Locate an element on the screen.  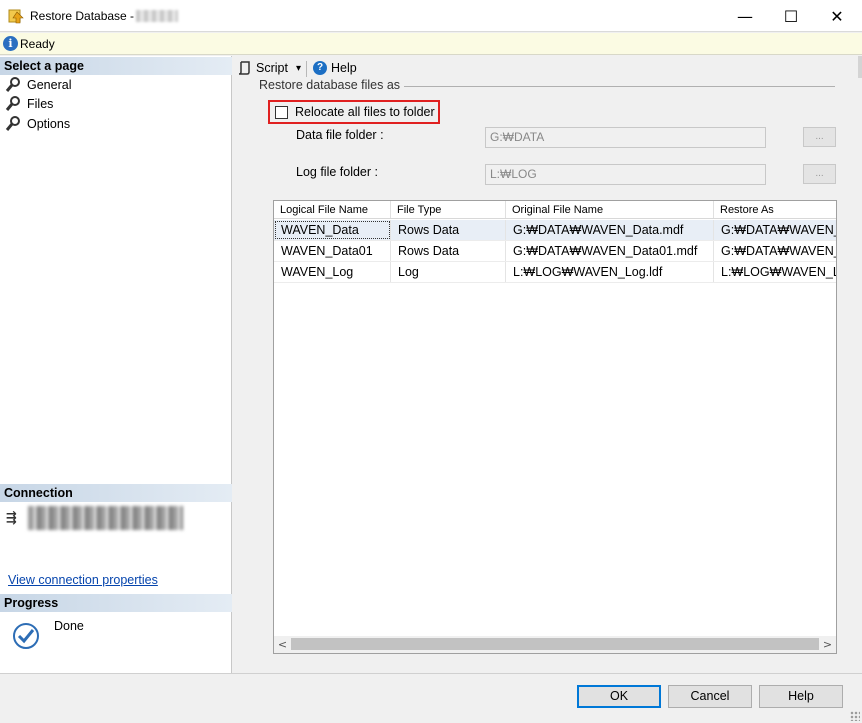
group-divider is located at coordinates (619, 86).